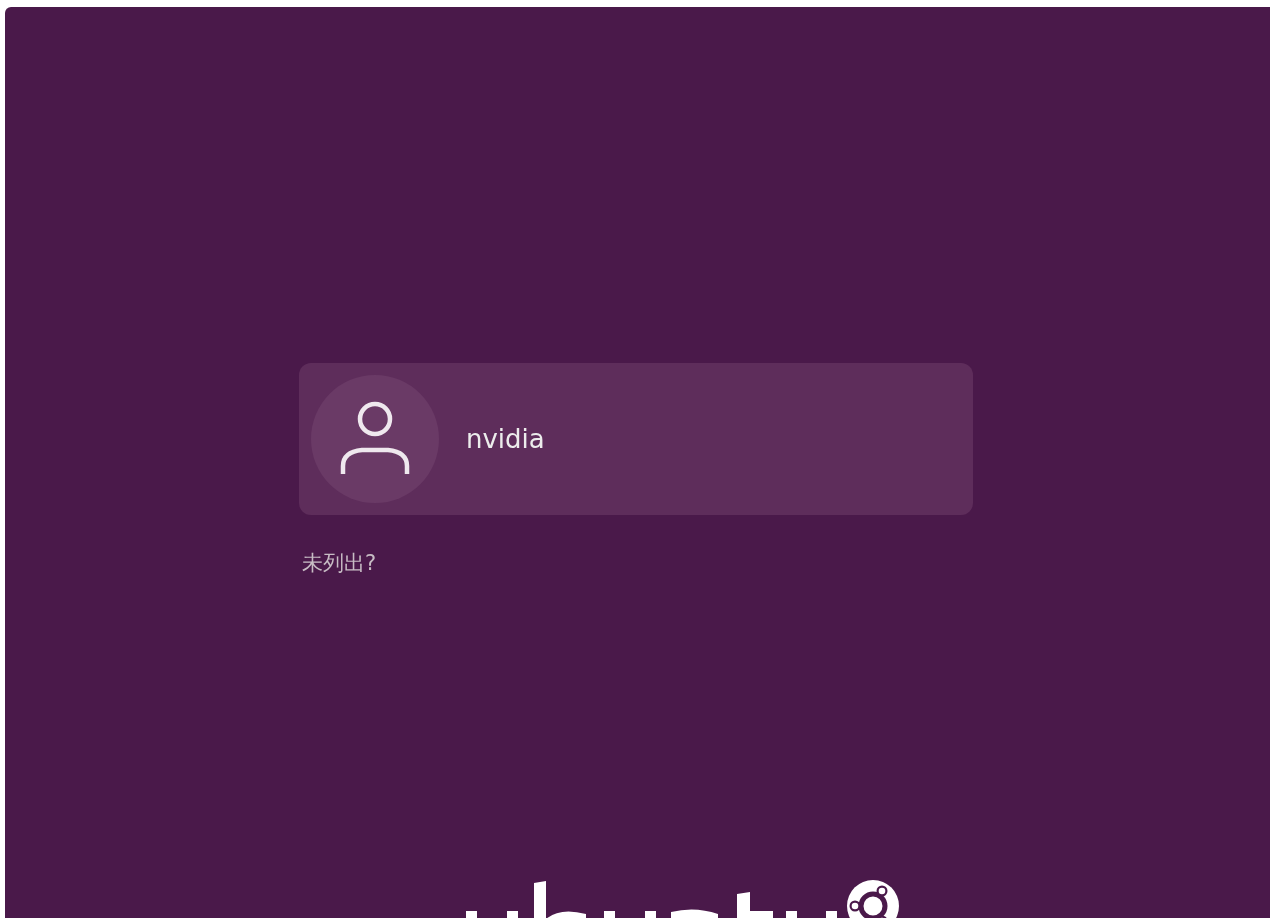  Describe the element at coordinates (339, 563) in the screenshot. I see `not-listed-link: 未列出?` at that location.